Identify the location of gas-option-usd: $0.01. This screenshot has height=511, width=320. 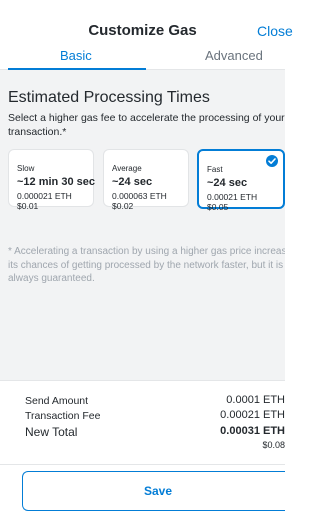
(28, 206).